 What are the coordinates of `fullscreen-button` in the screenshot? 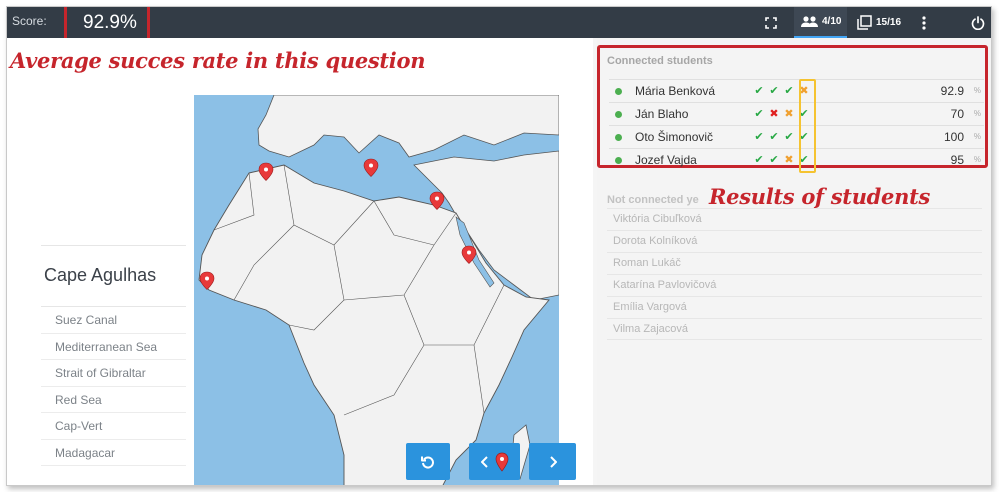 It's located at (771, 22).